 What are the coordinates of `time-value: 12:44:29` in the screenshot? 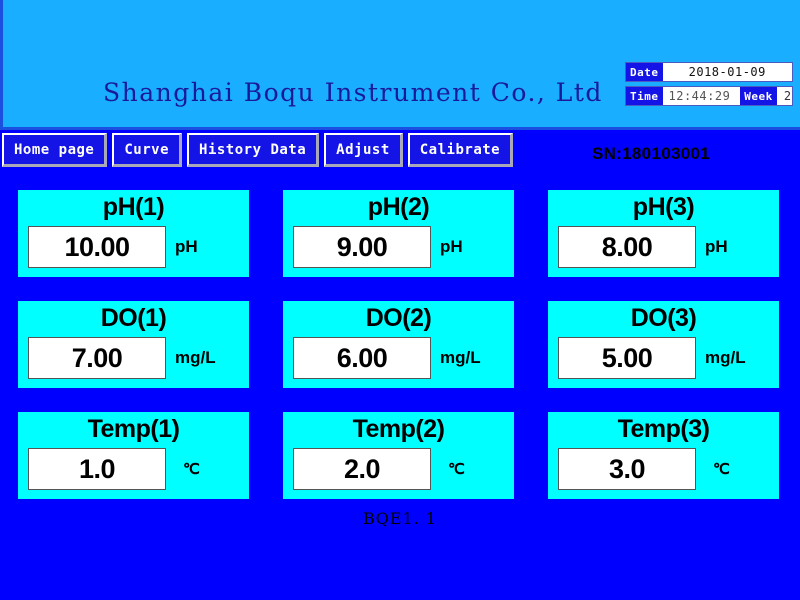 It's located at (699, 96).